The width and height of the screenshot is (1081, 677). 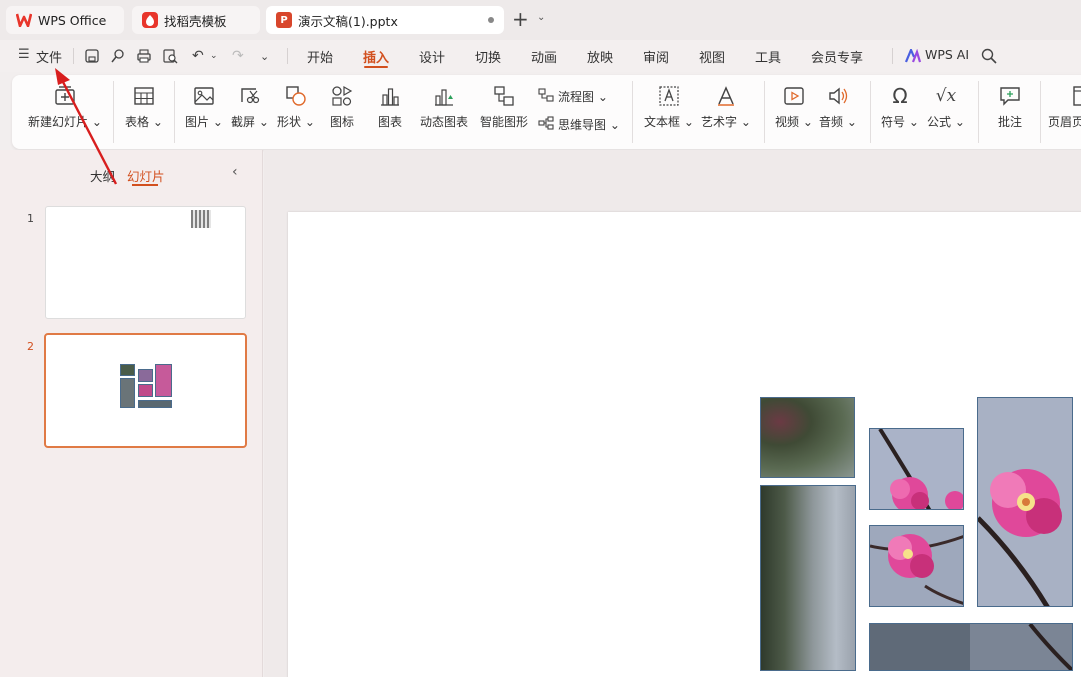 I want to click on wordart-icon, so click(x=726, y=96).